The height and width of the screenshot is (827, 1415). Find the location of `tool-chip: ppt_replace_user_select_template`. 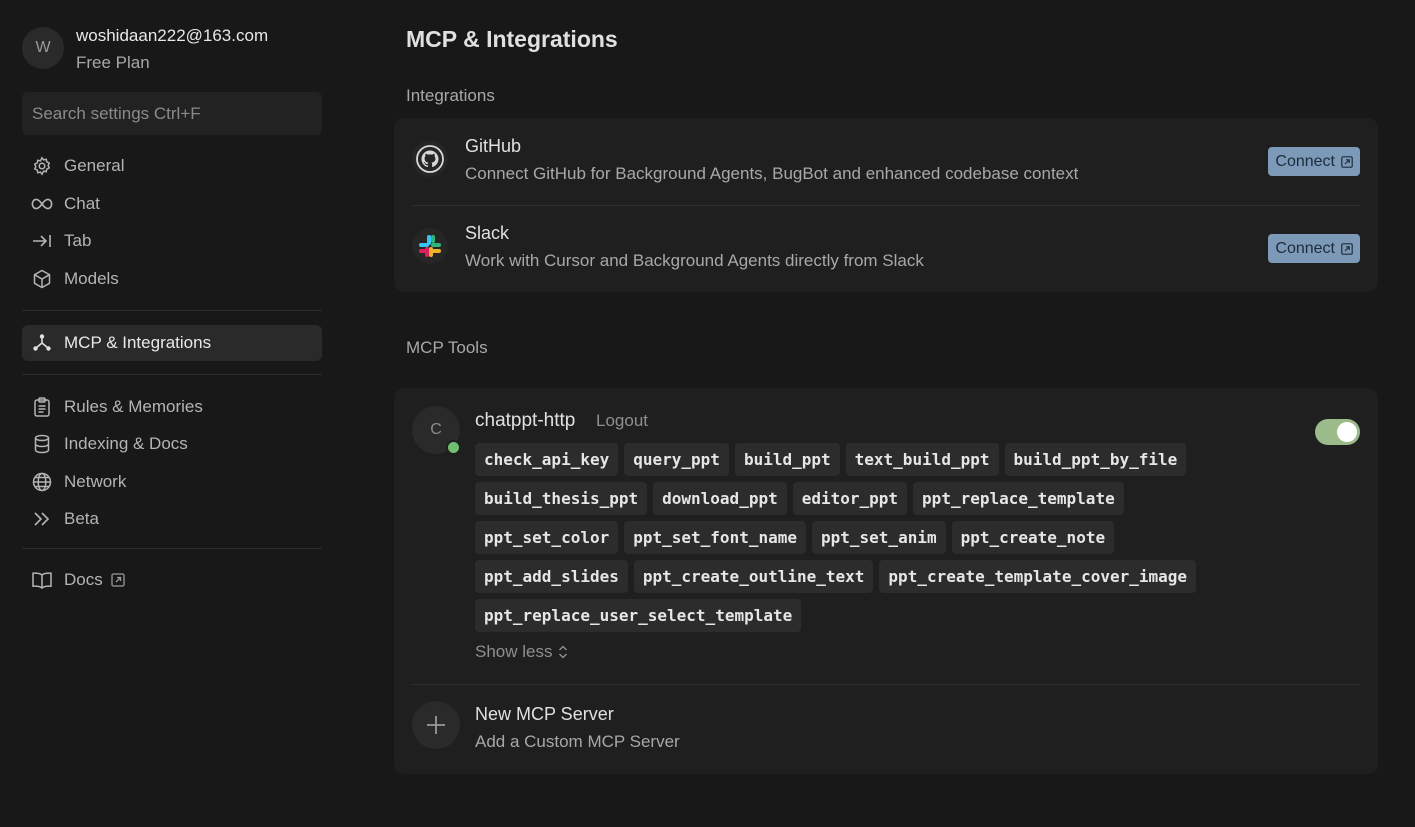

tool-chip: ppt_replace_user_select_template is located at coordinates (638, 615).